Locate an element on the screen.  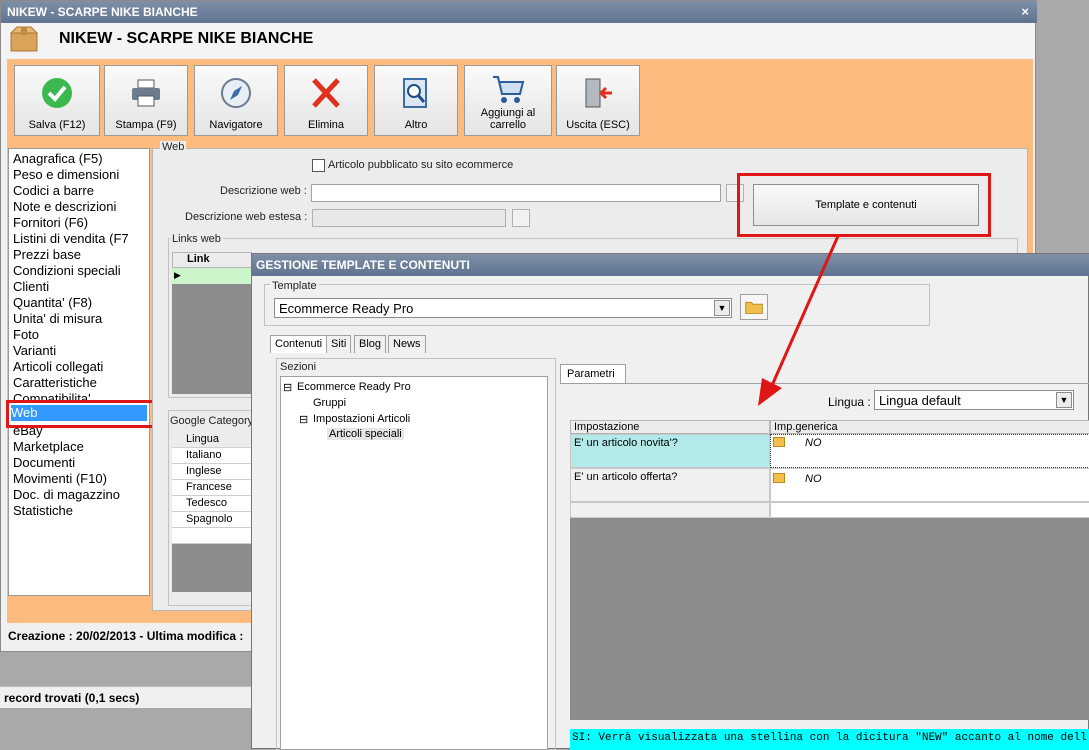
links-new-row is located at coordinates (212, 276).